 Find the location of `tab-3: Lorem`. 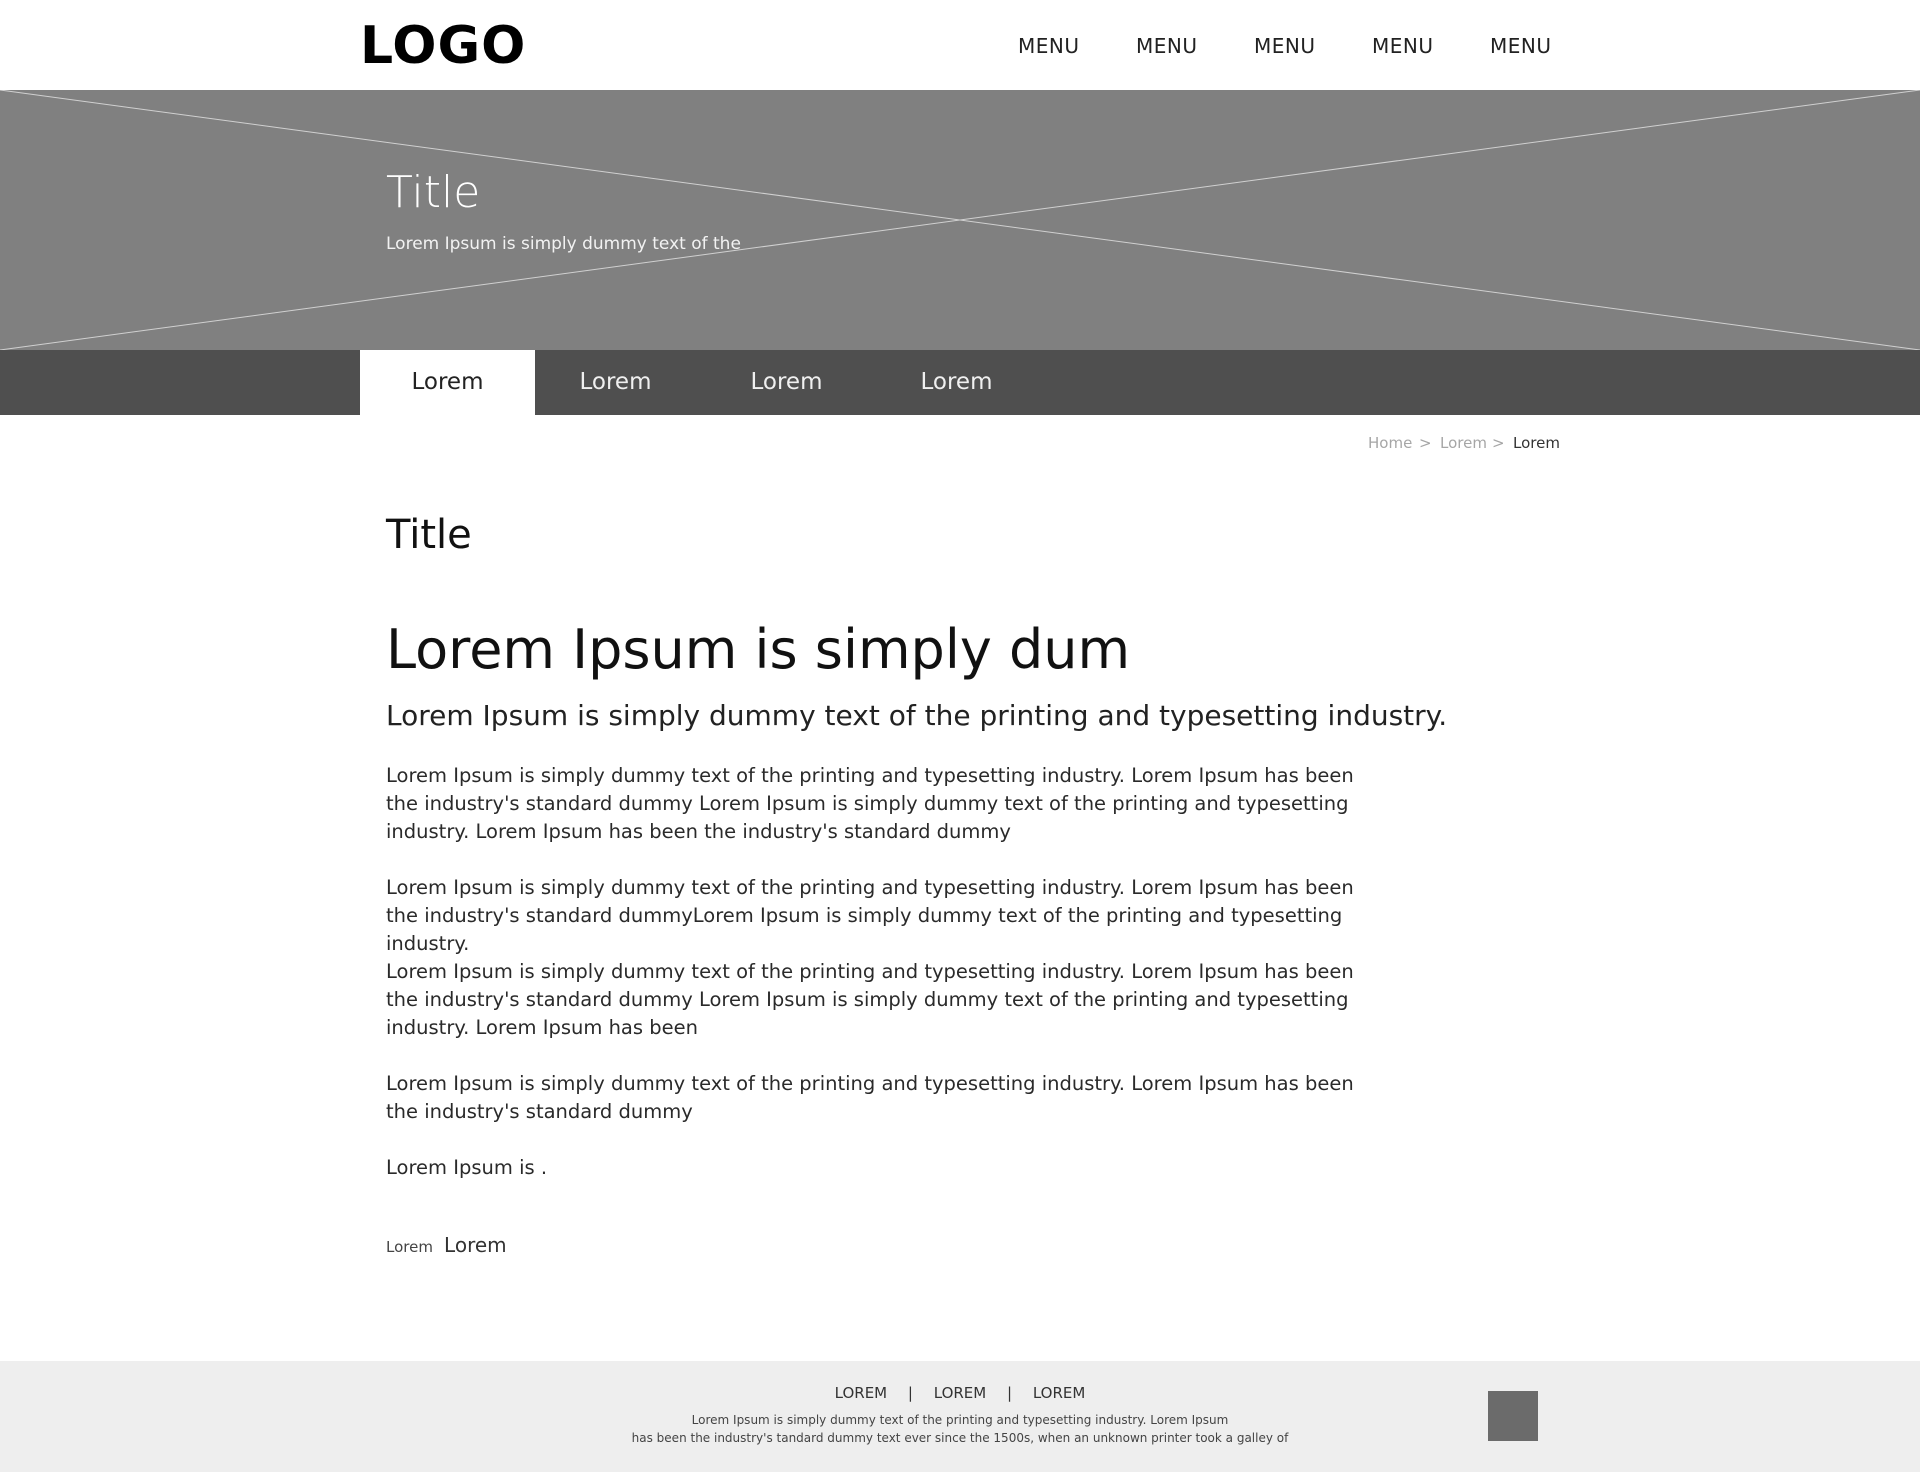

tab-3: Lorem is located at coordinates (786, 382).